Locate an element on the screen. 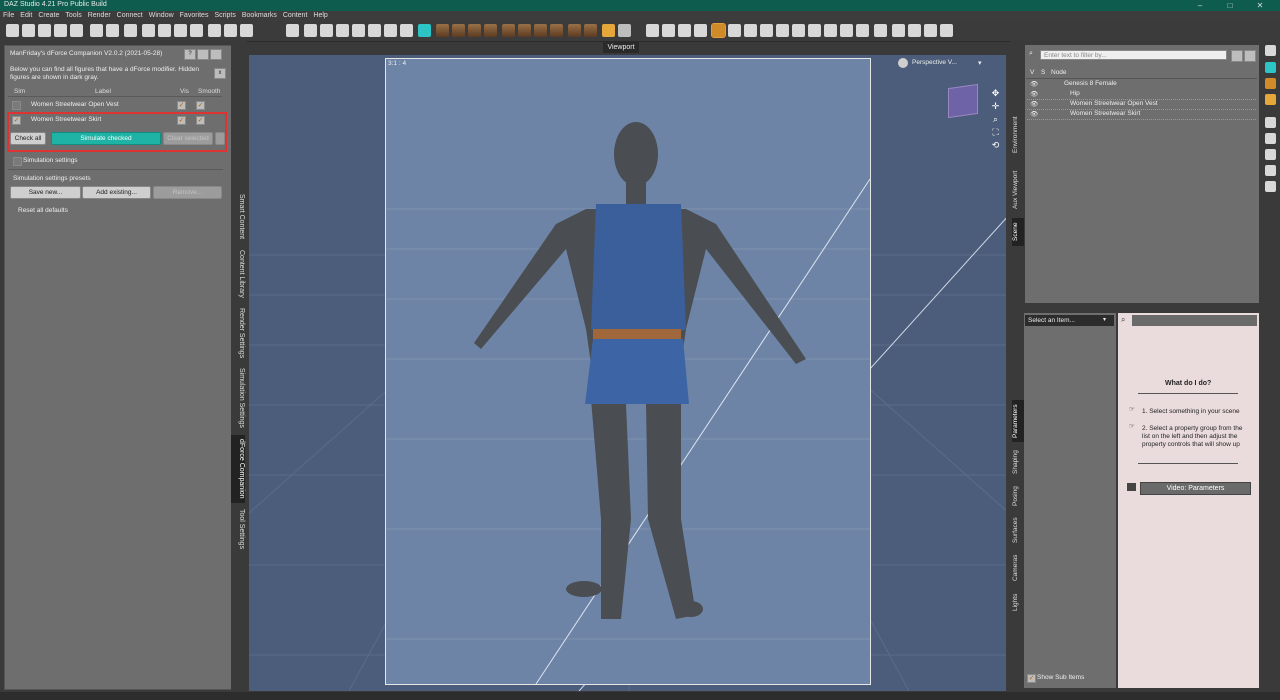 This screenshot has width=1280, height=700. chevron-down-icon: ▾ is located at coordinates (980, 63).